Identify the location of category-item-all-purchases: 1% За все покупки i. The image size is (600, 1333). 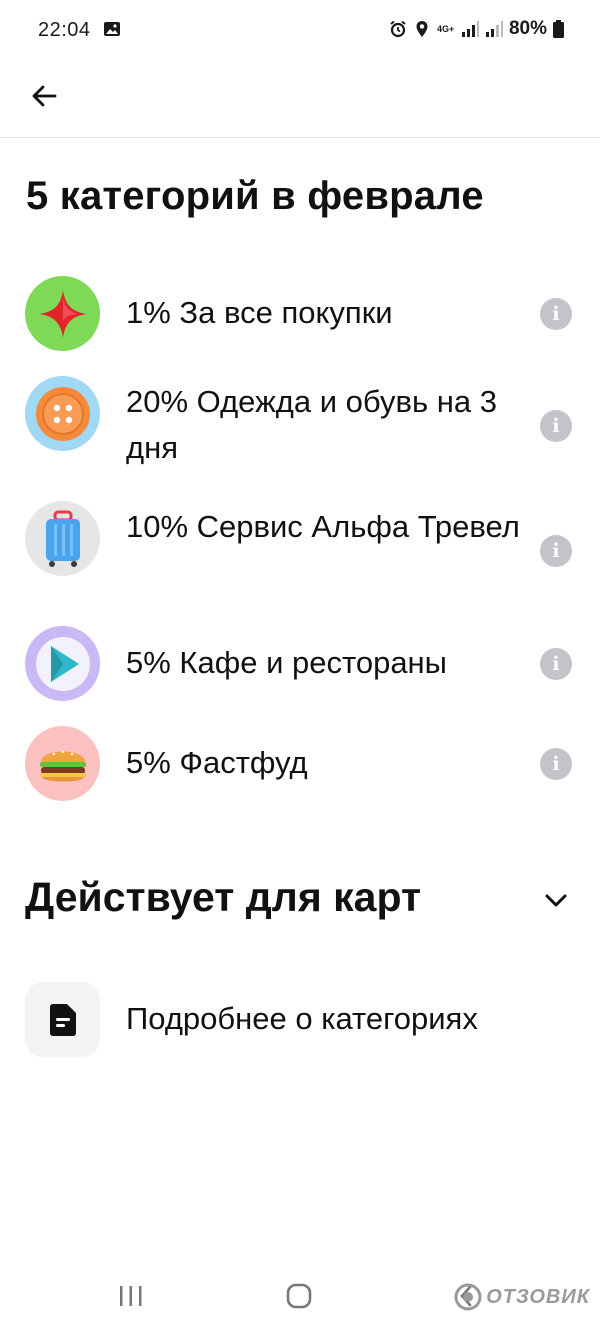
(300, 313).